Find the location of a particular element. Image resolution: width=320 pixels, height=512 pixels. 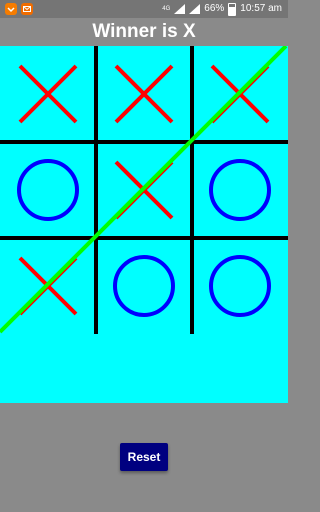

battery-percent: 66% is located at coordinates (214, 8).